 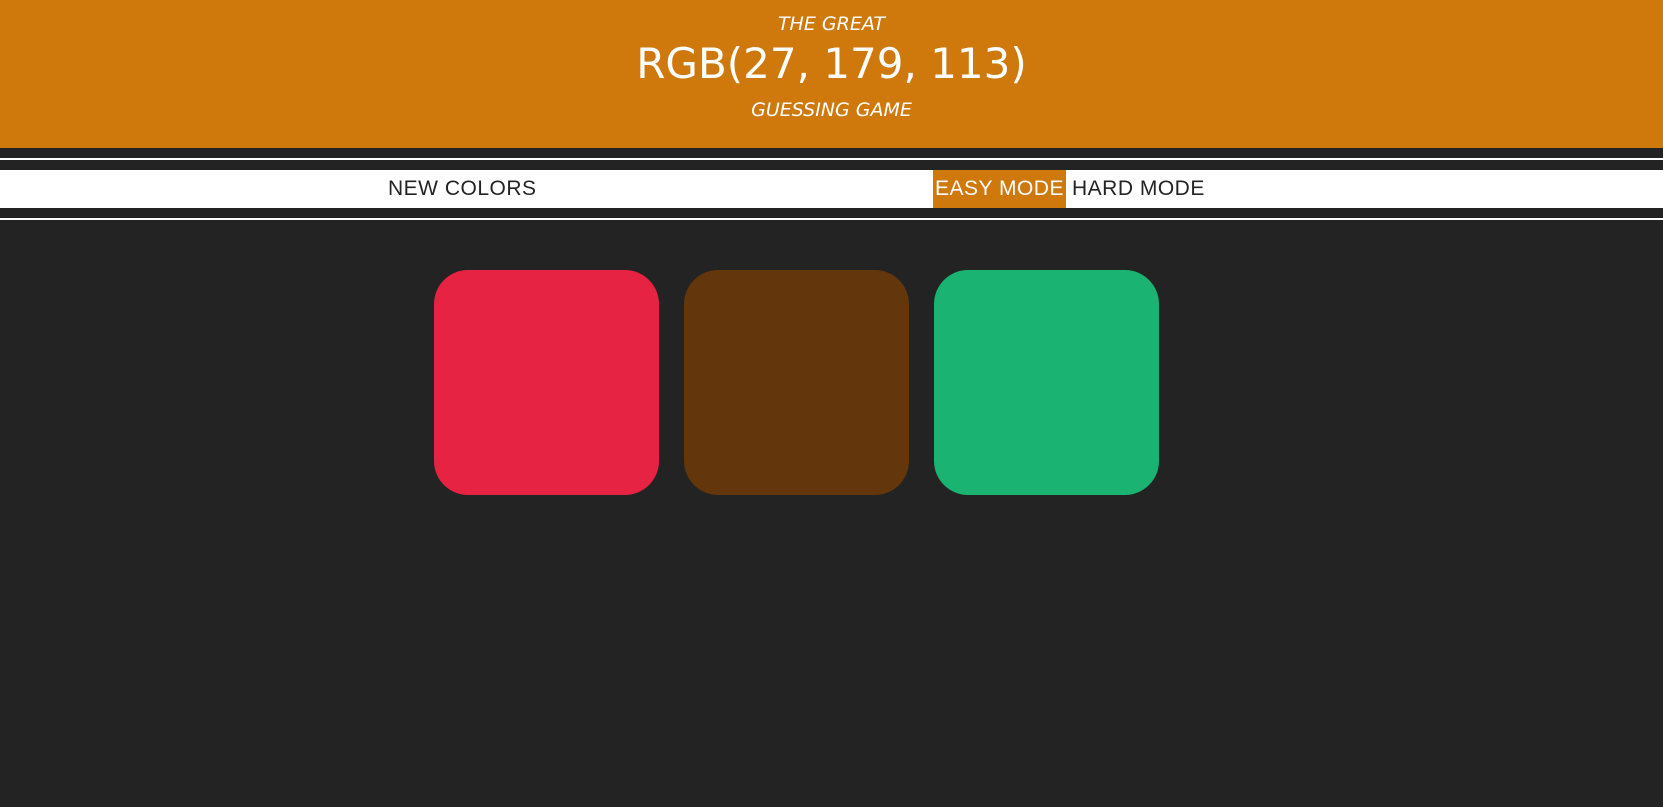 What do you see at coordinates (999, 189) in the screenshot?
I see `easy-mode-button: EASY MODE` at bounding box center [999, 189].